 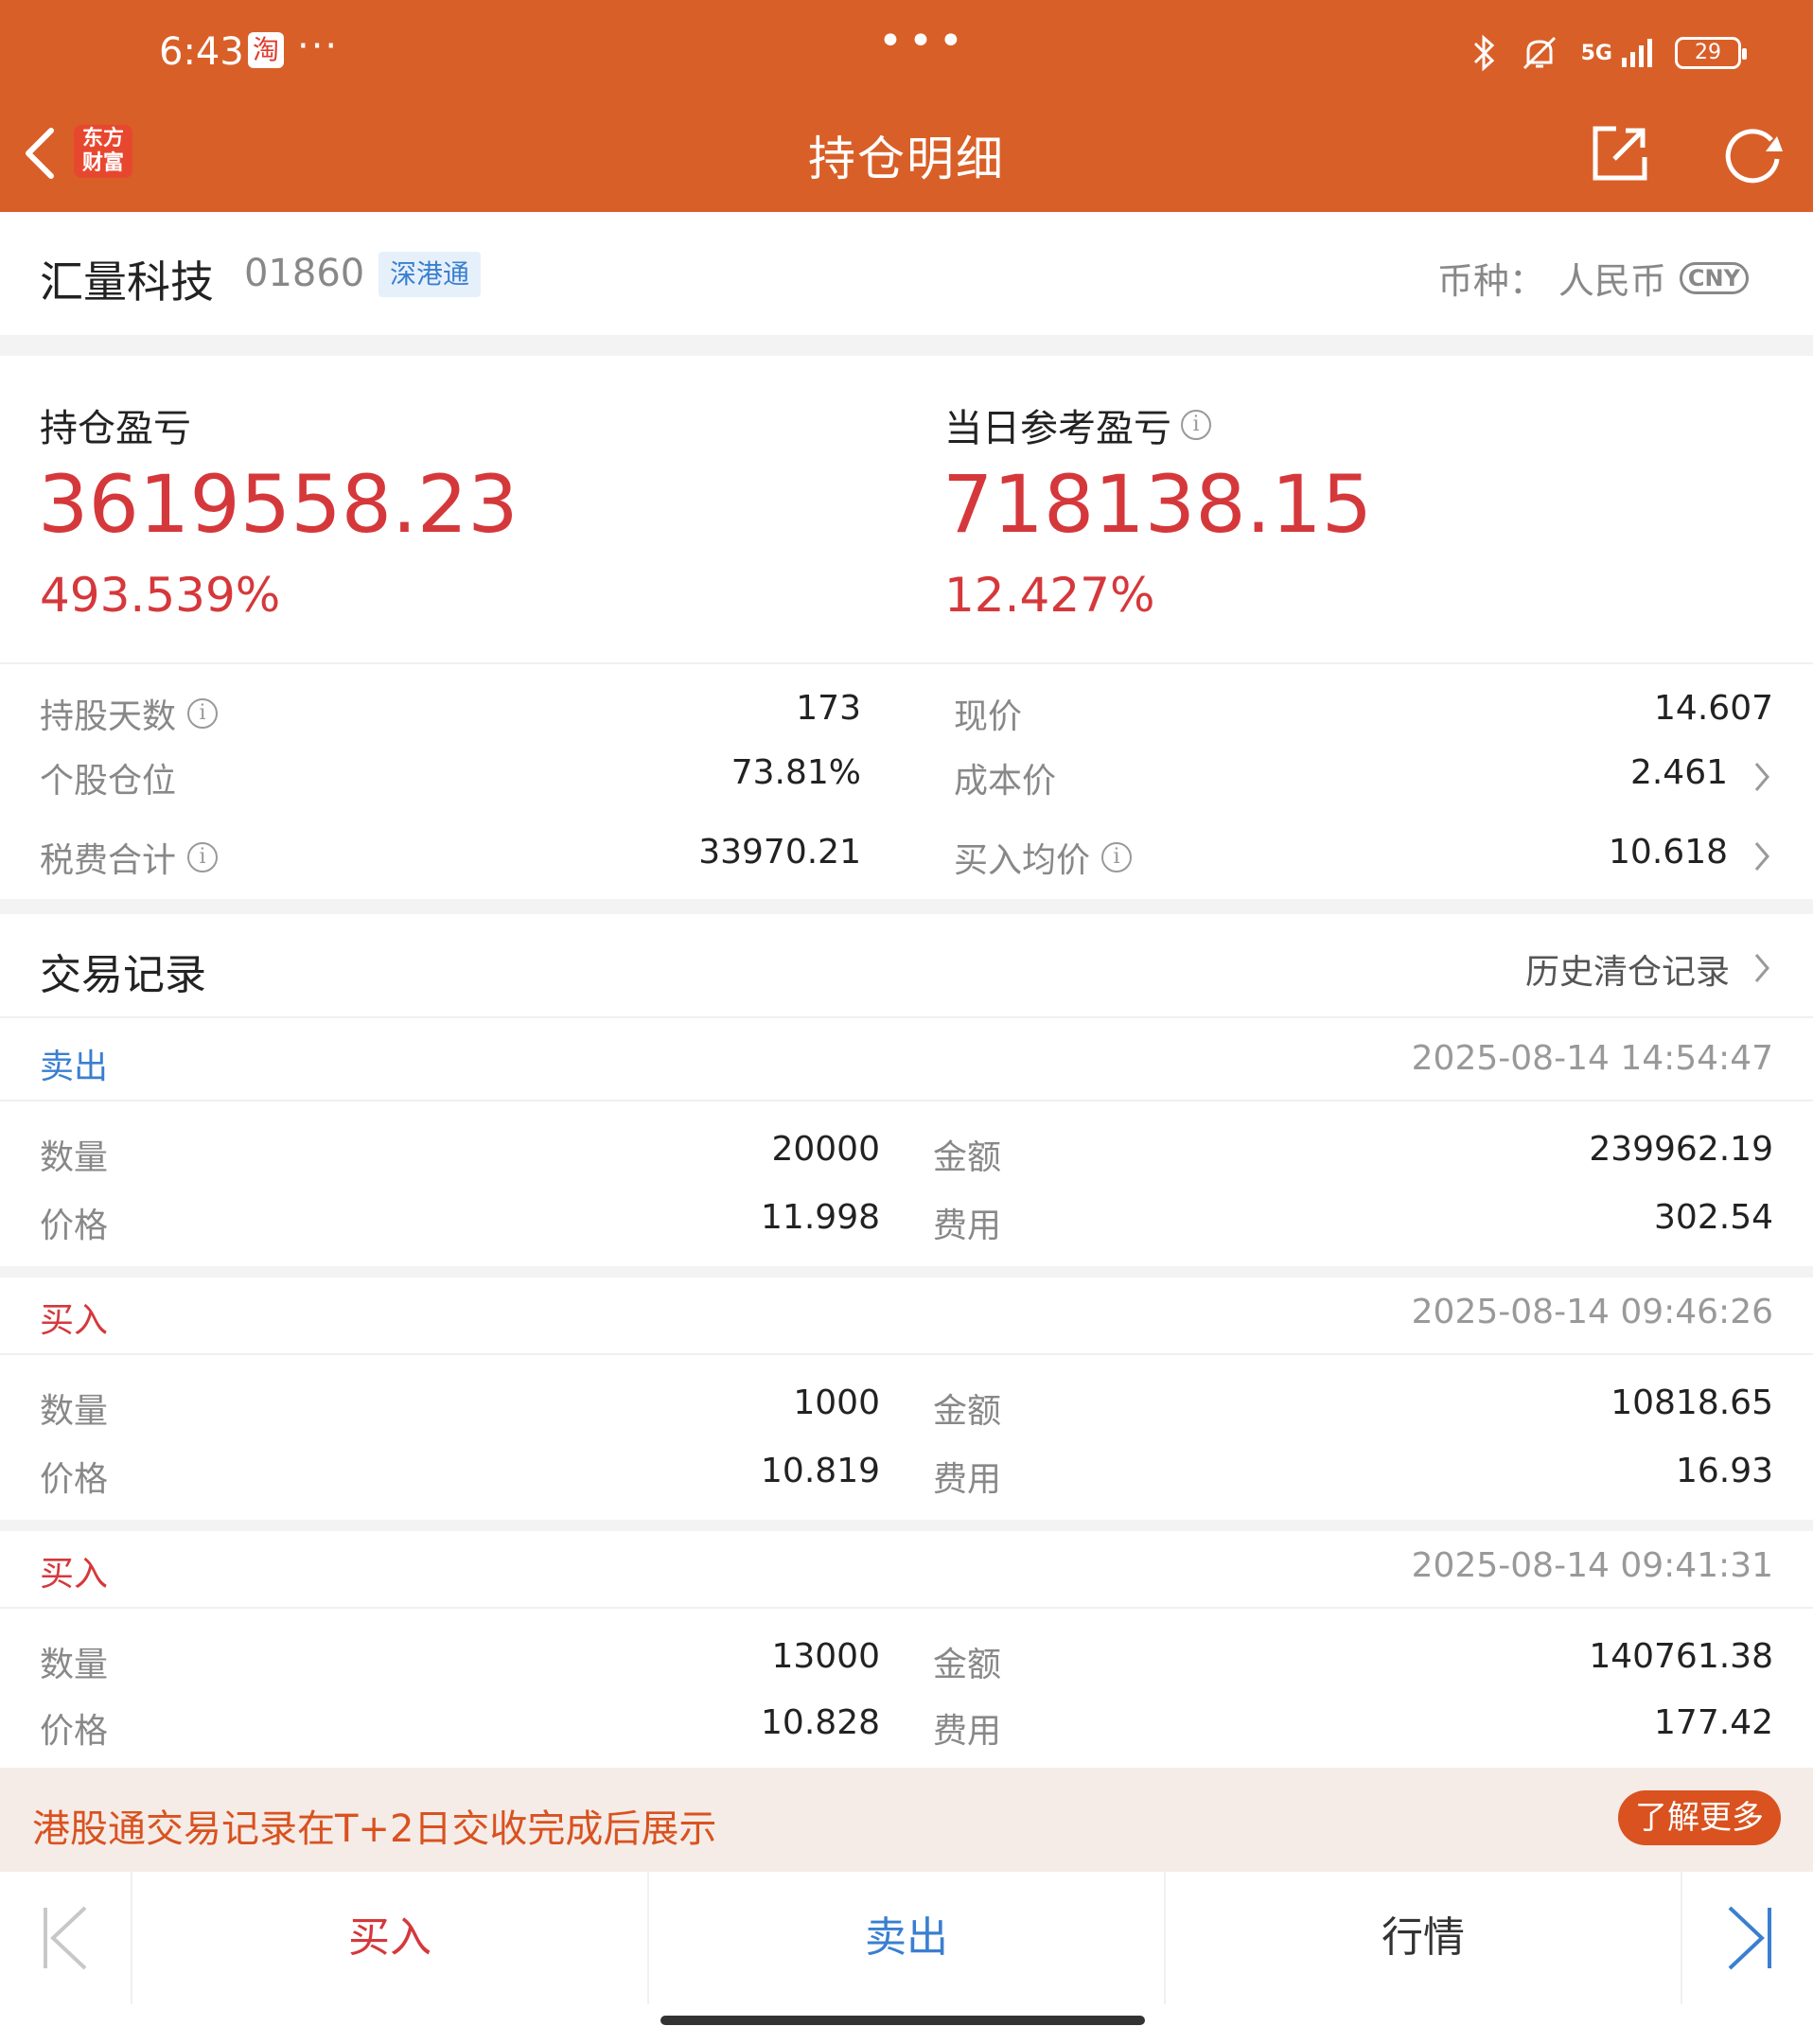 What do you see at coordinates (906, 159) in the screenshot?
I see `page-title: 持仓明细` at bounding box center [906, 159].